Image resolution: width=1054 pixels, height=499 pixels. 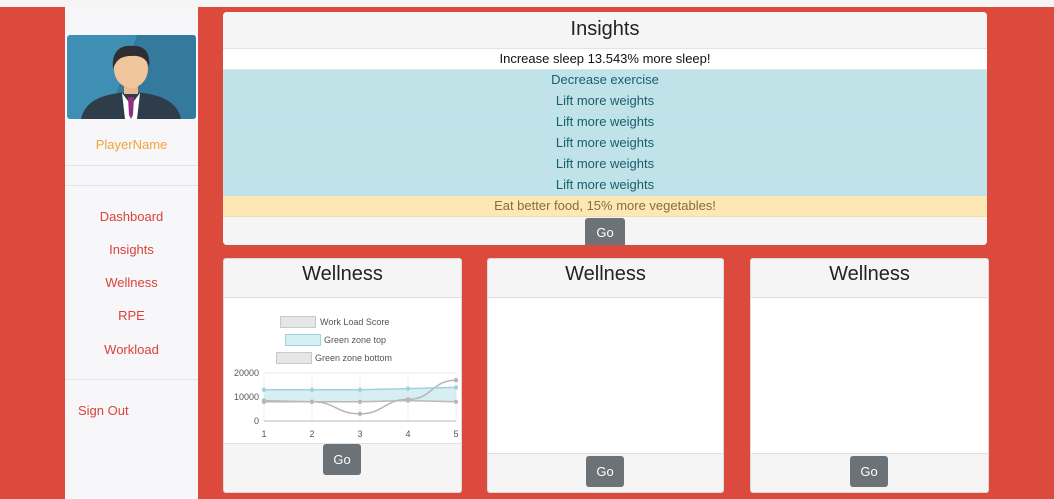 I want to click on x-tick-label: 5, so click(x=455, y=434).